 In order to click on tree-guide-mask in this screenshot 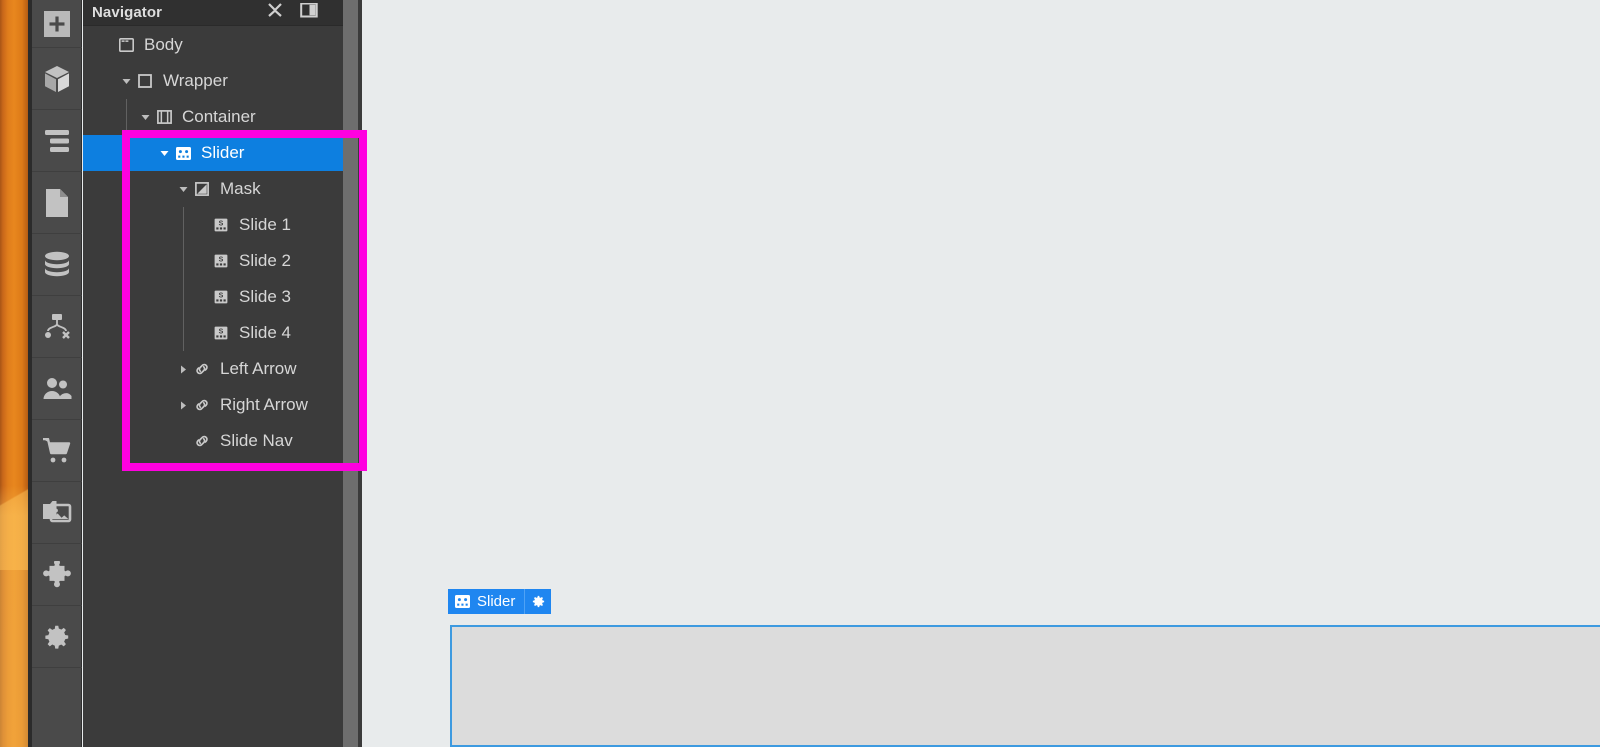, I will do `click(183, 279)`.